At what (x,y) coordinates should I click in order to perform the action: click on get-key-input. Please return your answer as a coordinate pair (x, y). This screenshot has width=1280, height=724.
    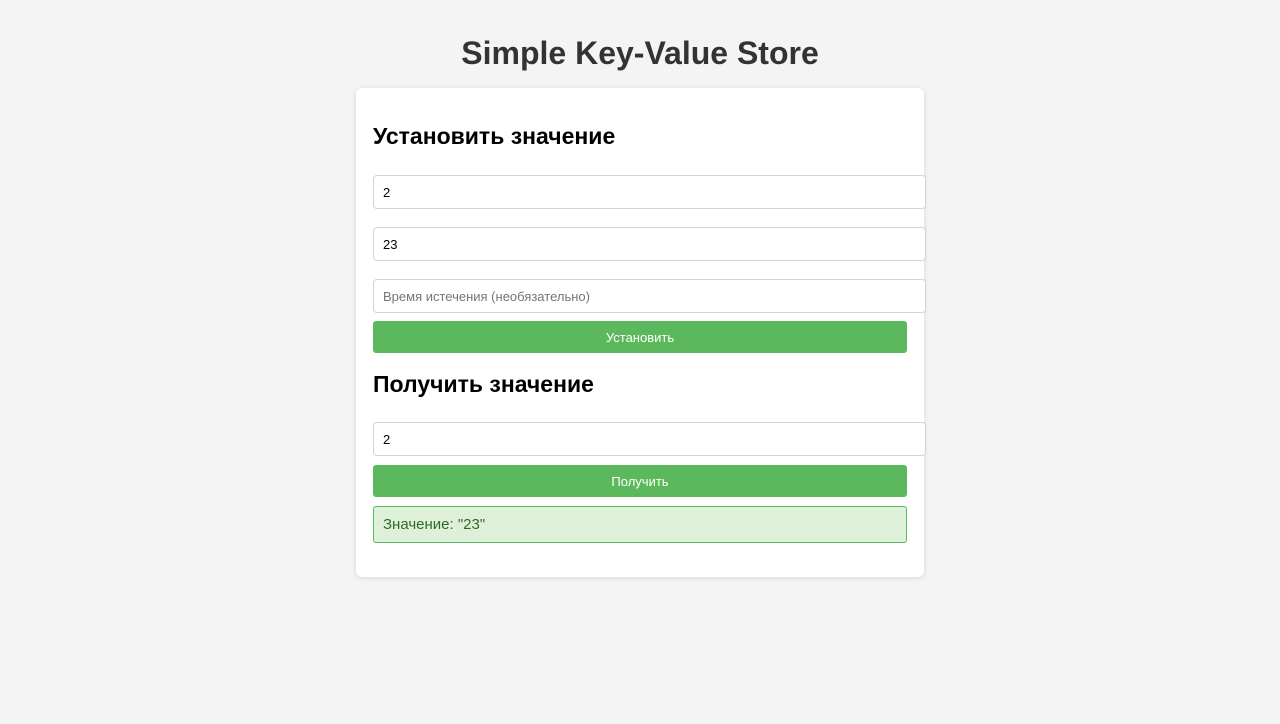
    Looking at the image, I should click on (649, 439).